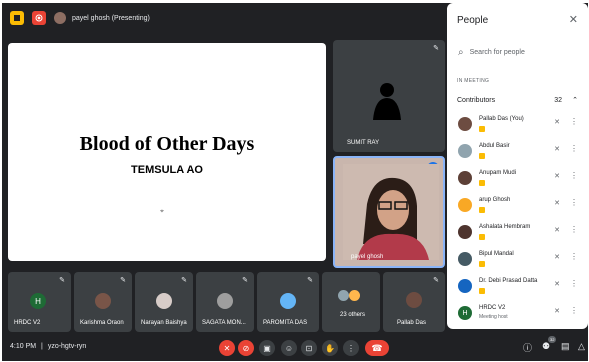  I want to click on contributors-header: Contributors 32 ⌃, so click(517, 100).